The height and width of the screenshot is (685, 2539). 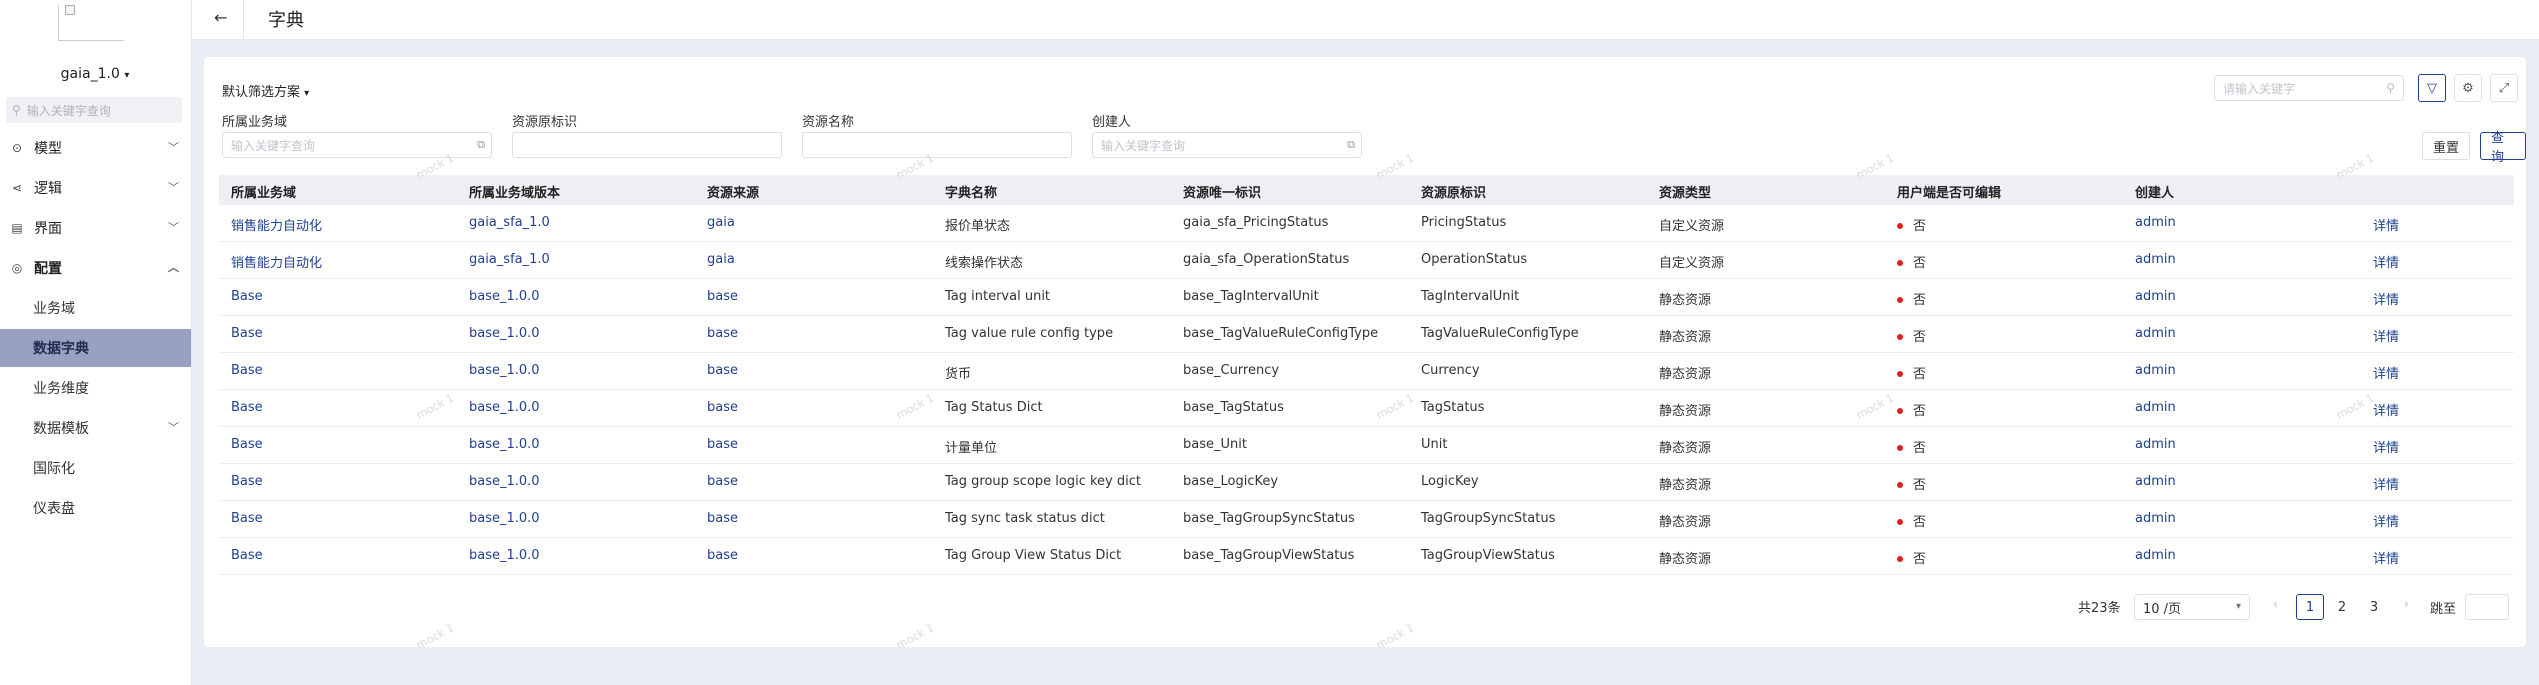 I want to click on gear-icon: ⚙, so click(x=2468, y=88).